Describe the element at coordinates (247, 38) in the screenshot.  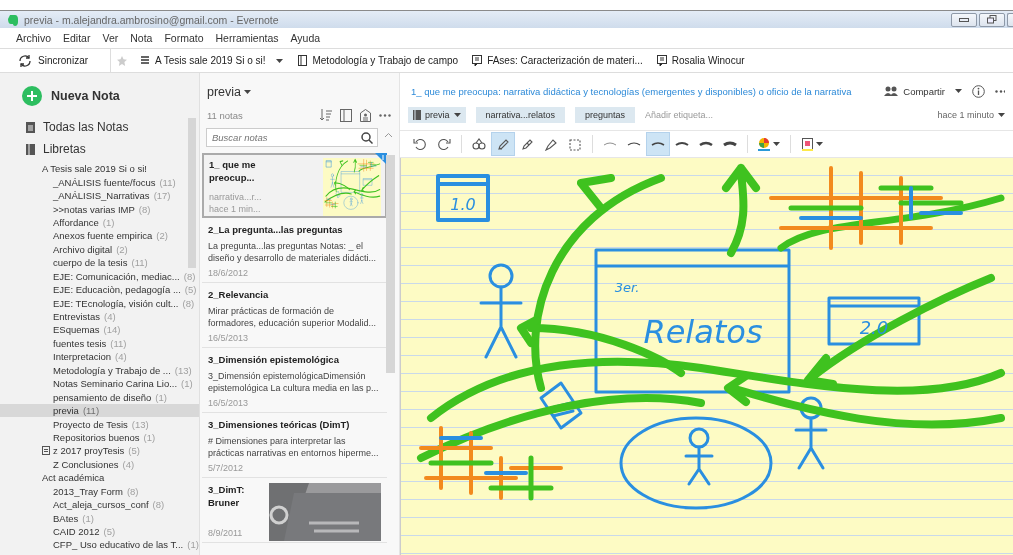
I see `menu-item: Herramientas` at that location.